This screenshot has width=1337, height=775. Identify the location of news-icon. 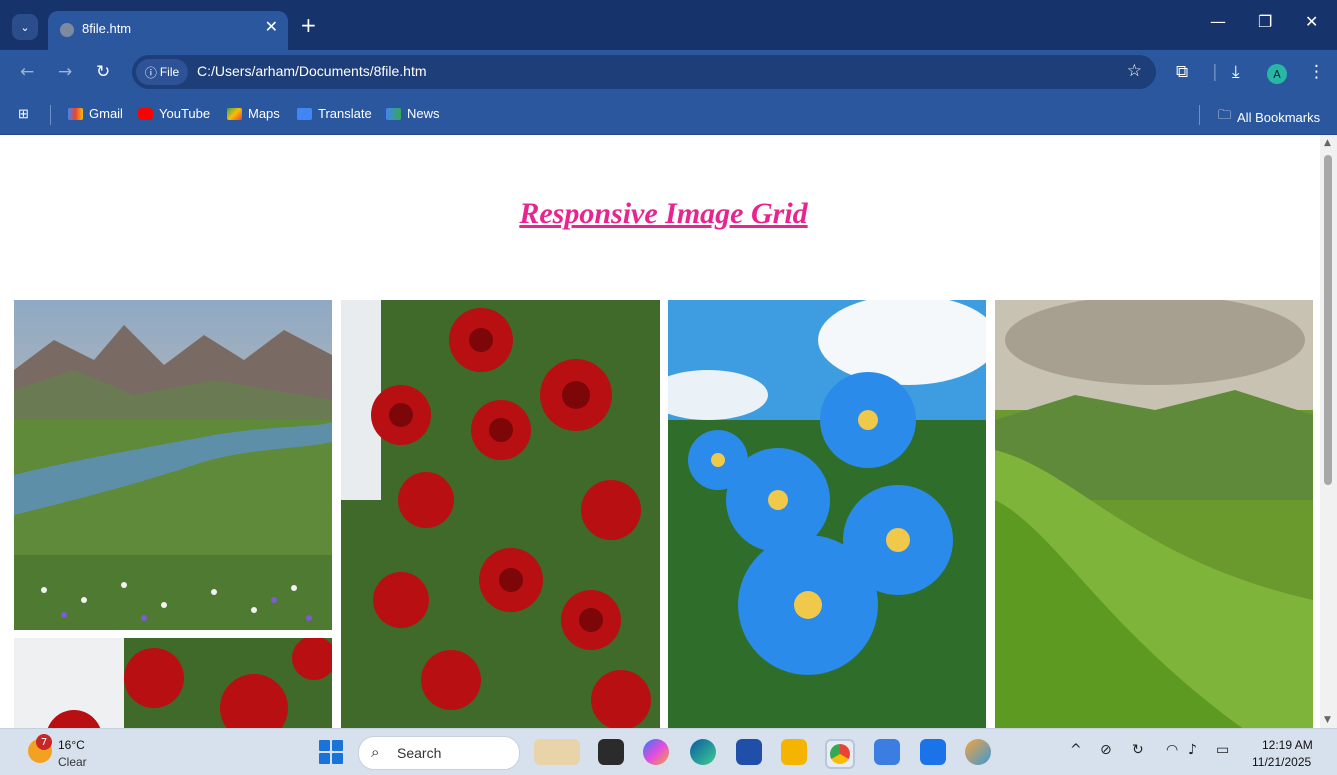
(393, 113).